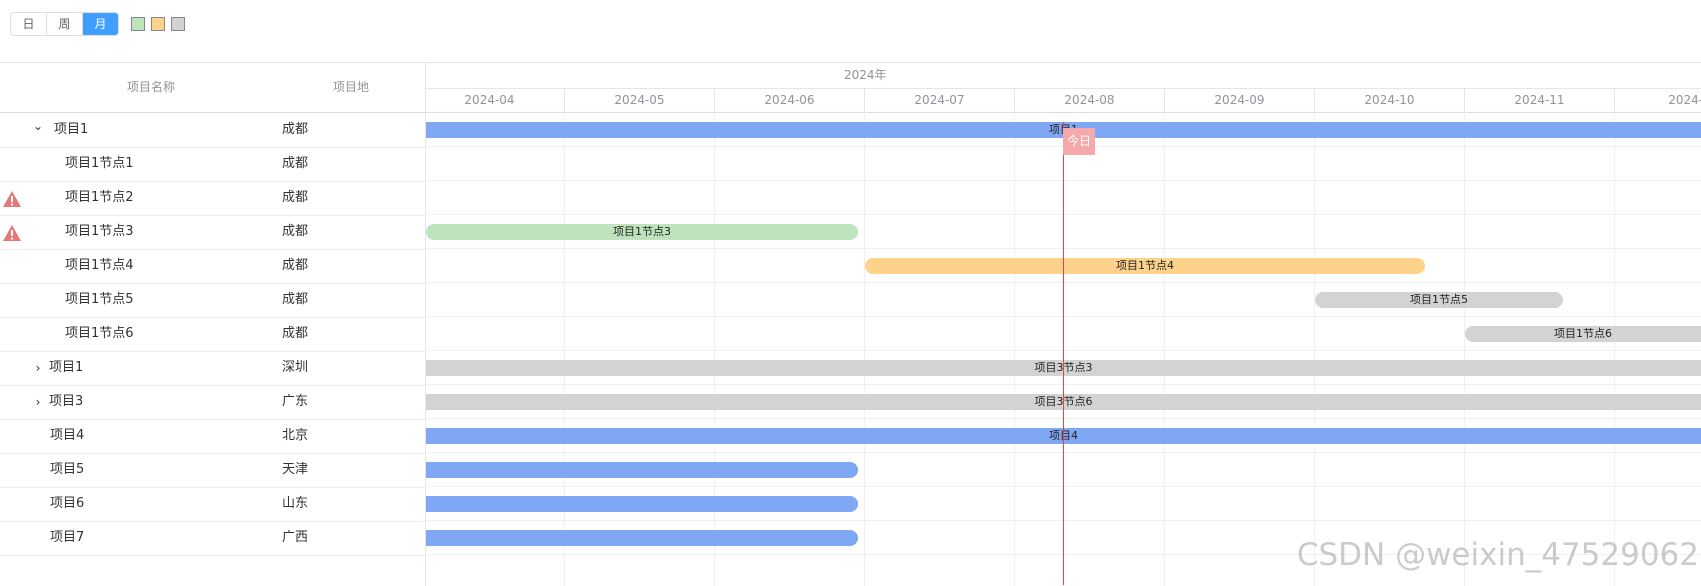 The height and width of the screenshot is (586, 1701). What do you see at coordinates (212, 504) in the screenshot?
I see `table-row: 项目6 山东` at bounding box center [212, 504].